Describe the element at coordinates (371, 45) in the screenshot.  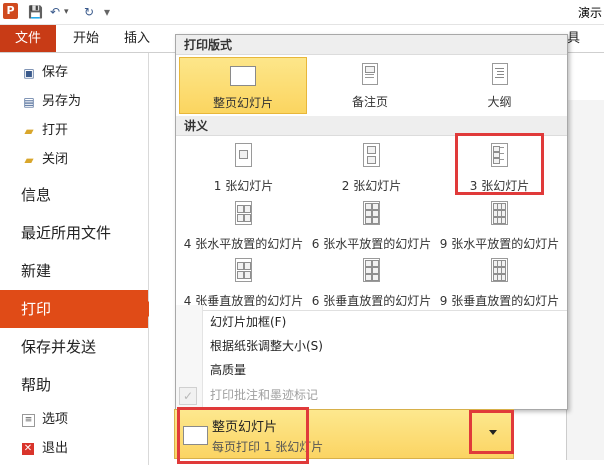
I see `print-layout-header: 打印版式` at that location.